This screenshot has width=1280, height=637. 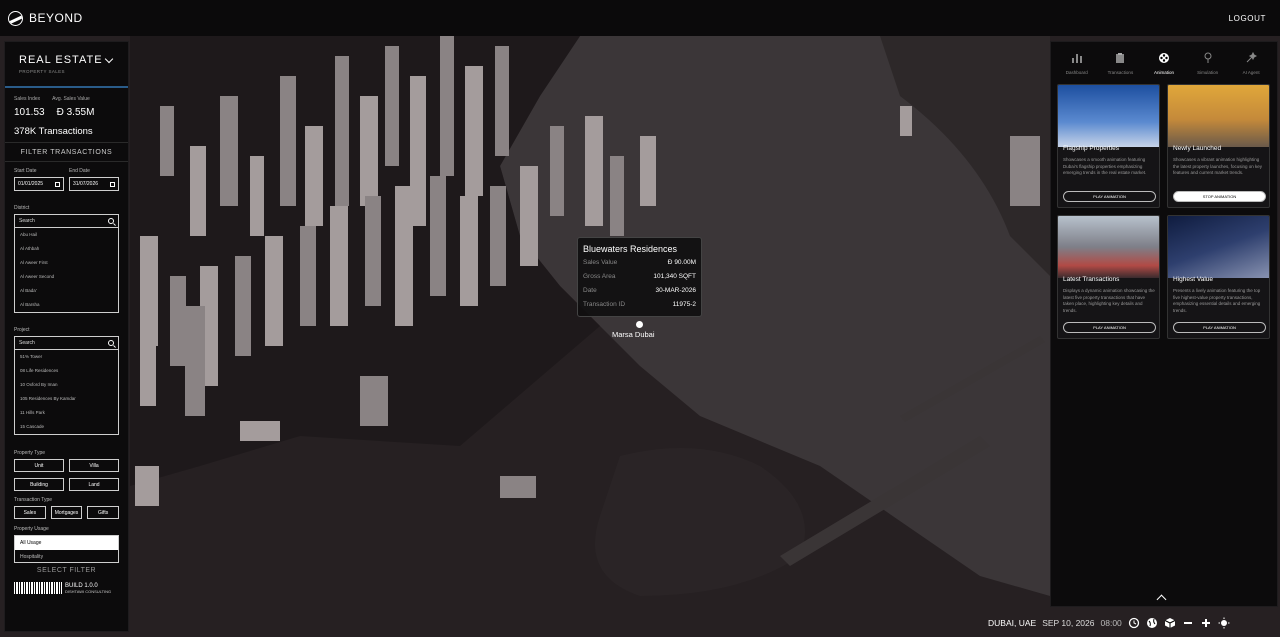 I want to click on sales-index-label: Sales Index, so click(x=27, y=99).